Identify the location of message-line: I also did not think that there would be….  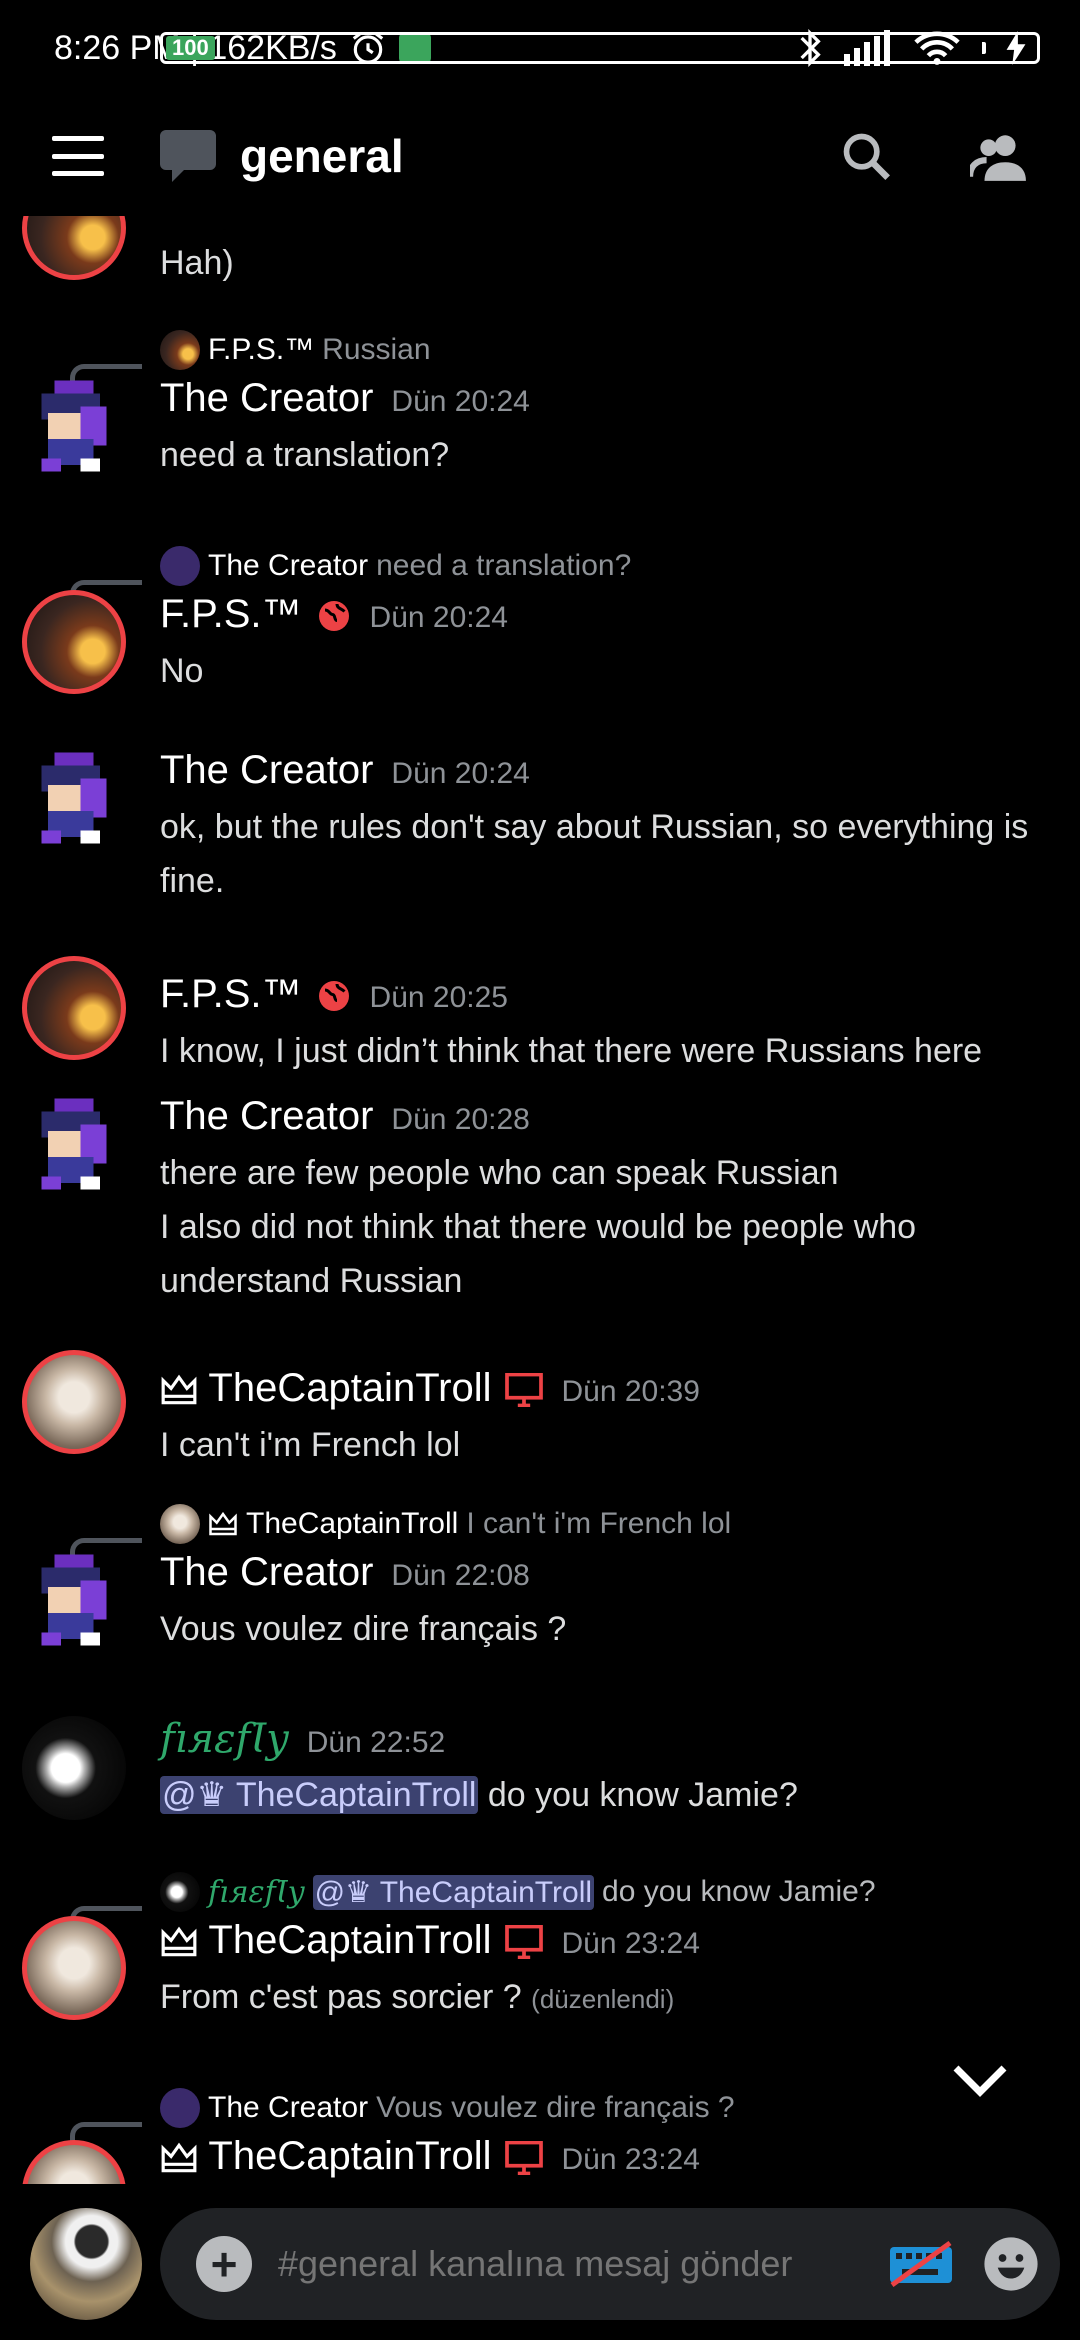
(538, 1254).